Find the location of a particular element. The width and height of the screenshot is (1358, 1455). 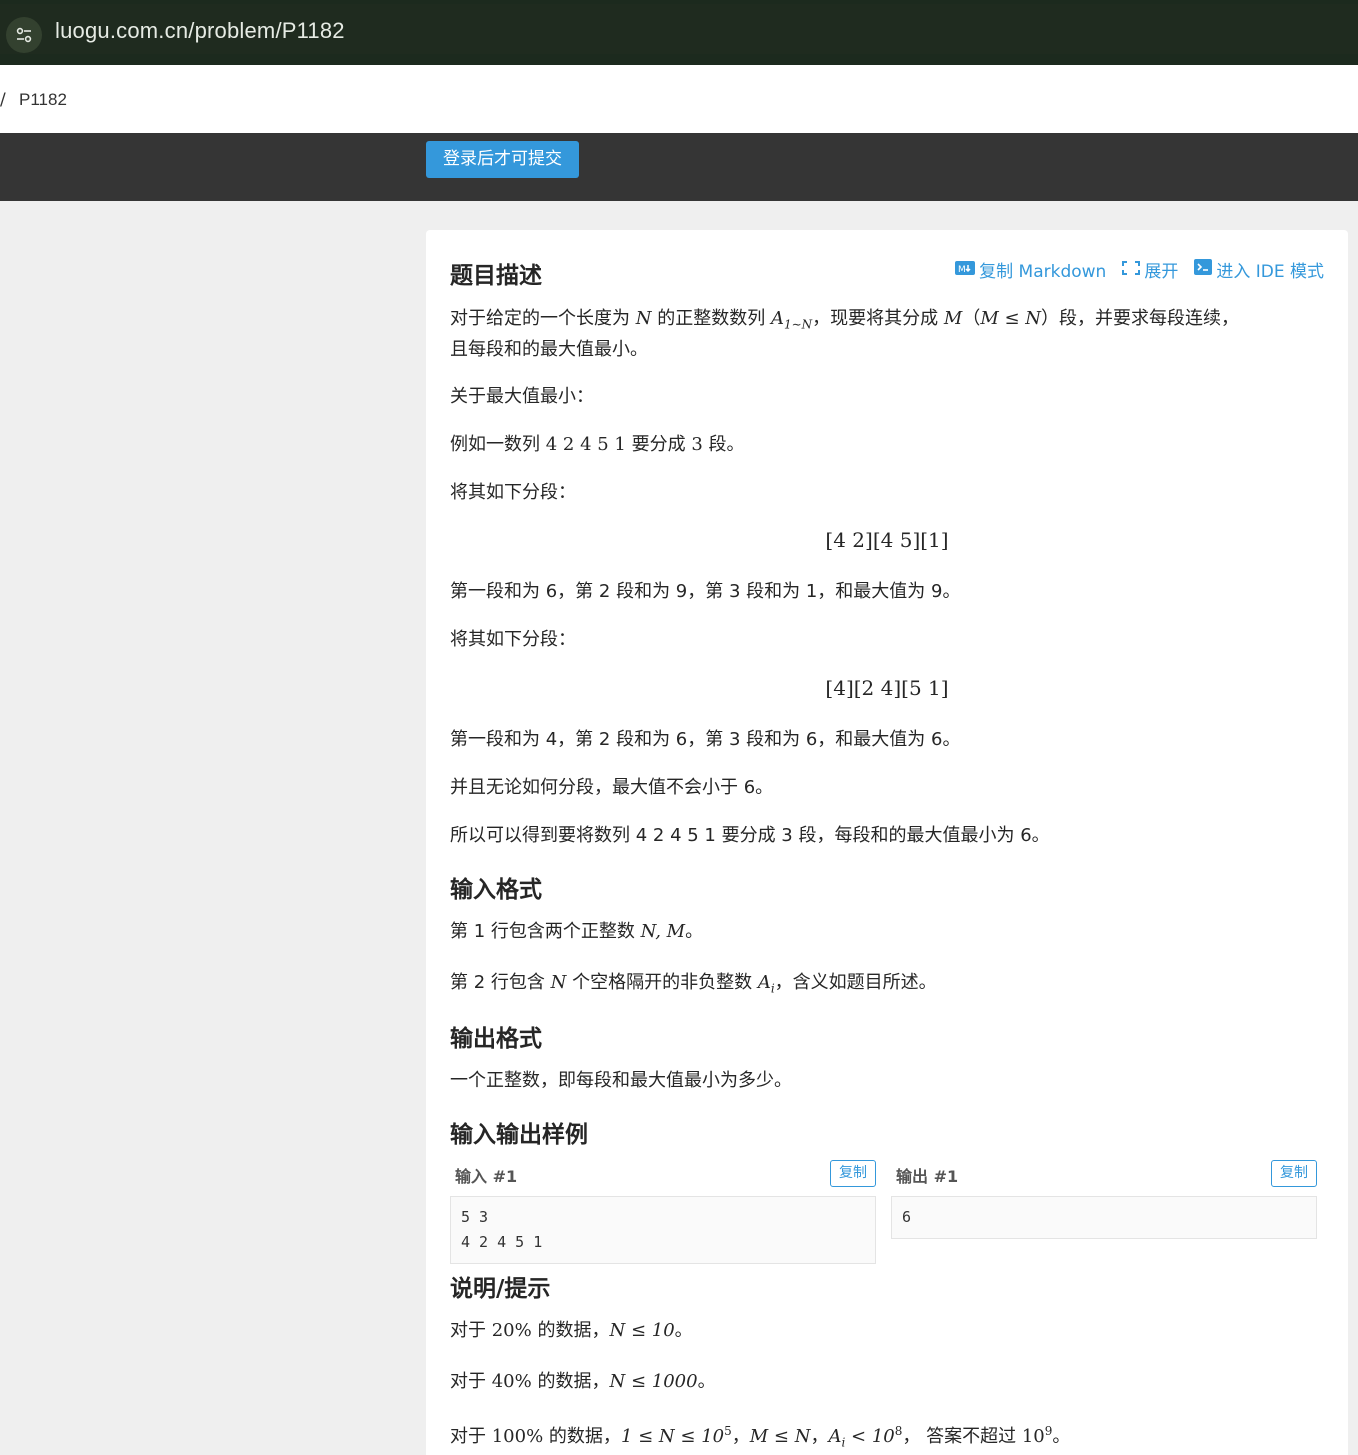

sample-input-box: 输入 #1 复制 5 3 4 2 4 5 1 is located at coordinates (663, 1212).